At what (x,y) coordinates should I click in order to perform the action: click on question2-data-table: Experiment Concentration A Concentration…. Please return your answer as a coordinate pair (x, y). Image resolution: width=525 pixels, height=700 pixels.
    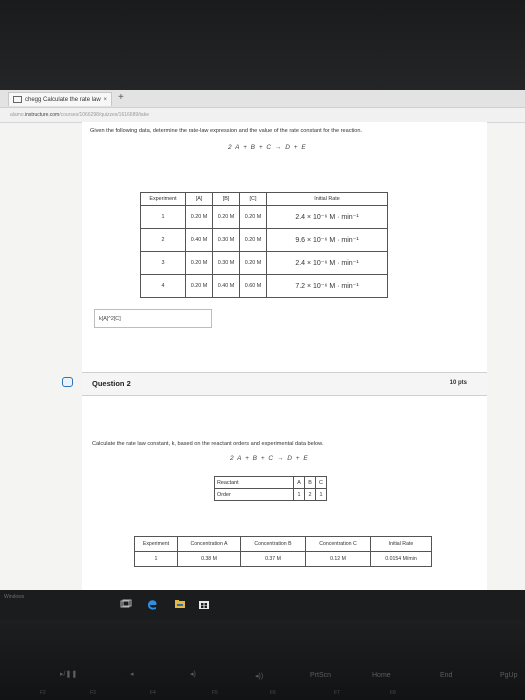
    Looking at the image, I should click on (283, 551).